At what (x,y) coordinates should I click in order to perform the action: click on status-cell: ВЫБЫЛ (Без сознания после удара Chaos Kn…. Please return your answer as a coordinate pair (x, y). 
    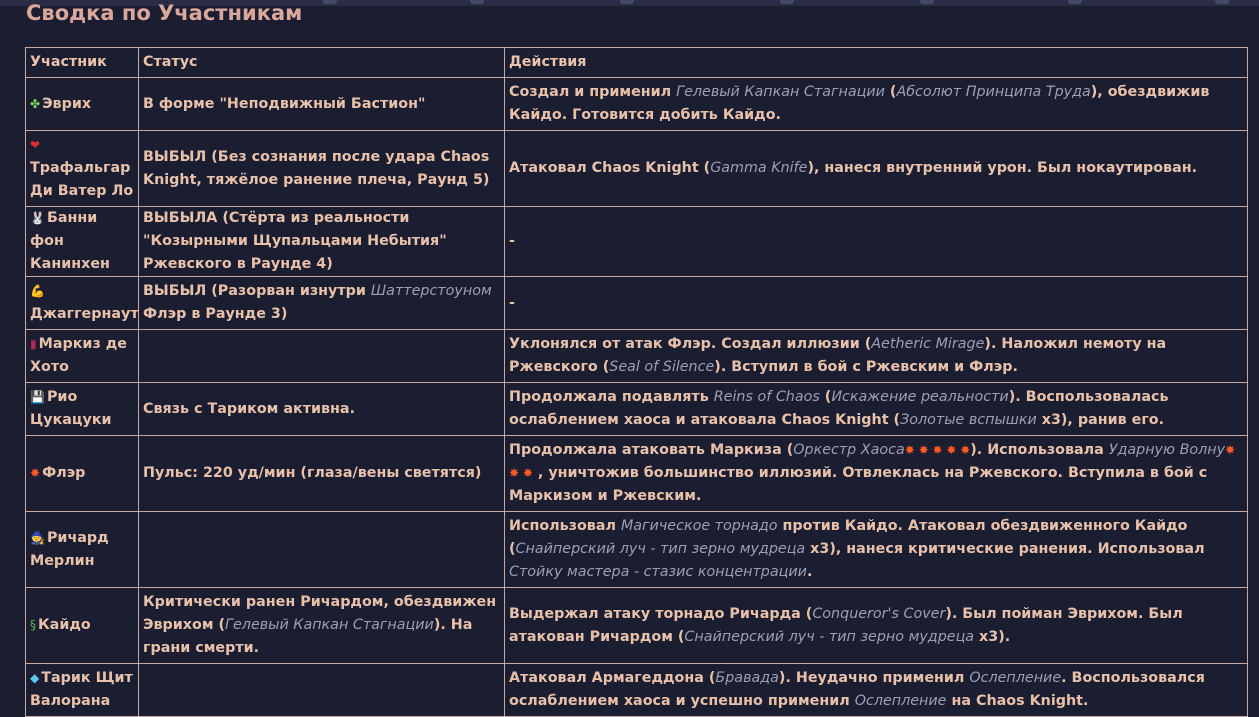
    Looking at the image, I should click on (321, 168).